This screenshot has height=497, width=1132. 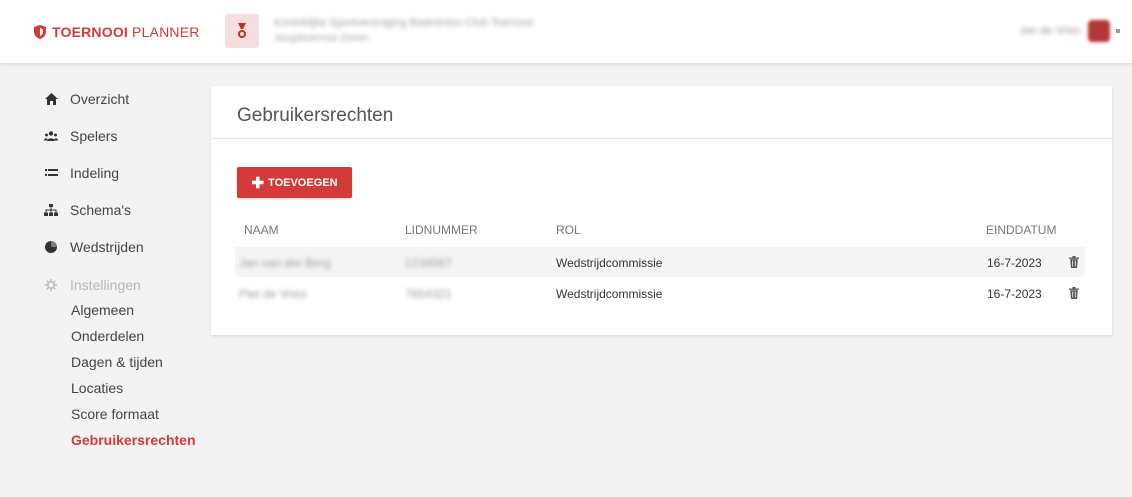 What do you see at coordinates (258, 183) in the screenshot?
I see `plus-icon: ✚` at bounding box center [258, 183].